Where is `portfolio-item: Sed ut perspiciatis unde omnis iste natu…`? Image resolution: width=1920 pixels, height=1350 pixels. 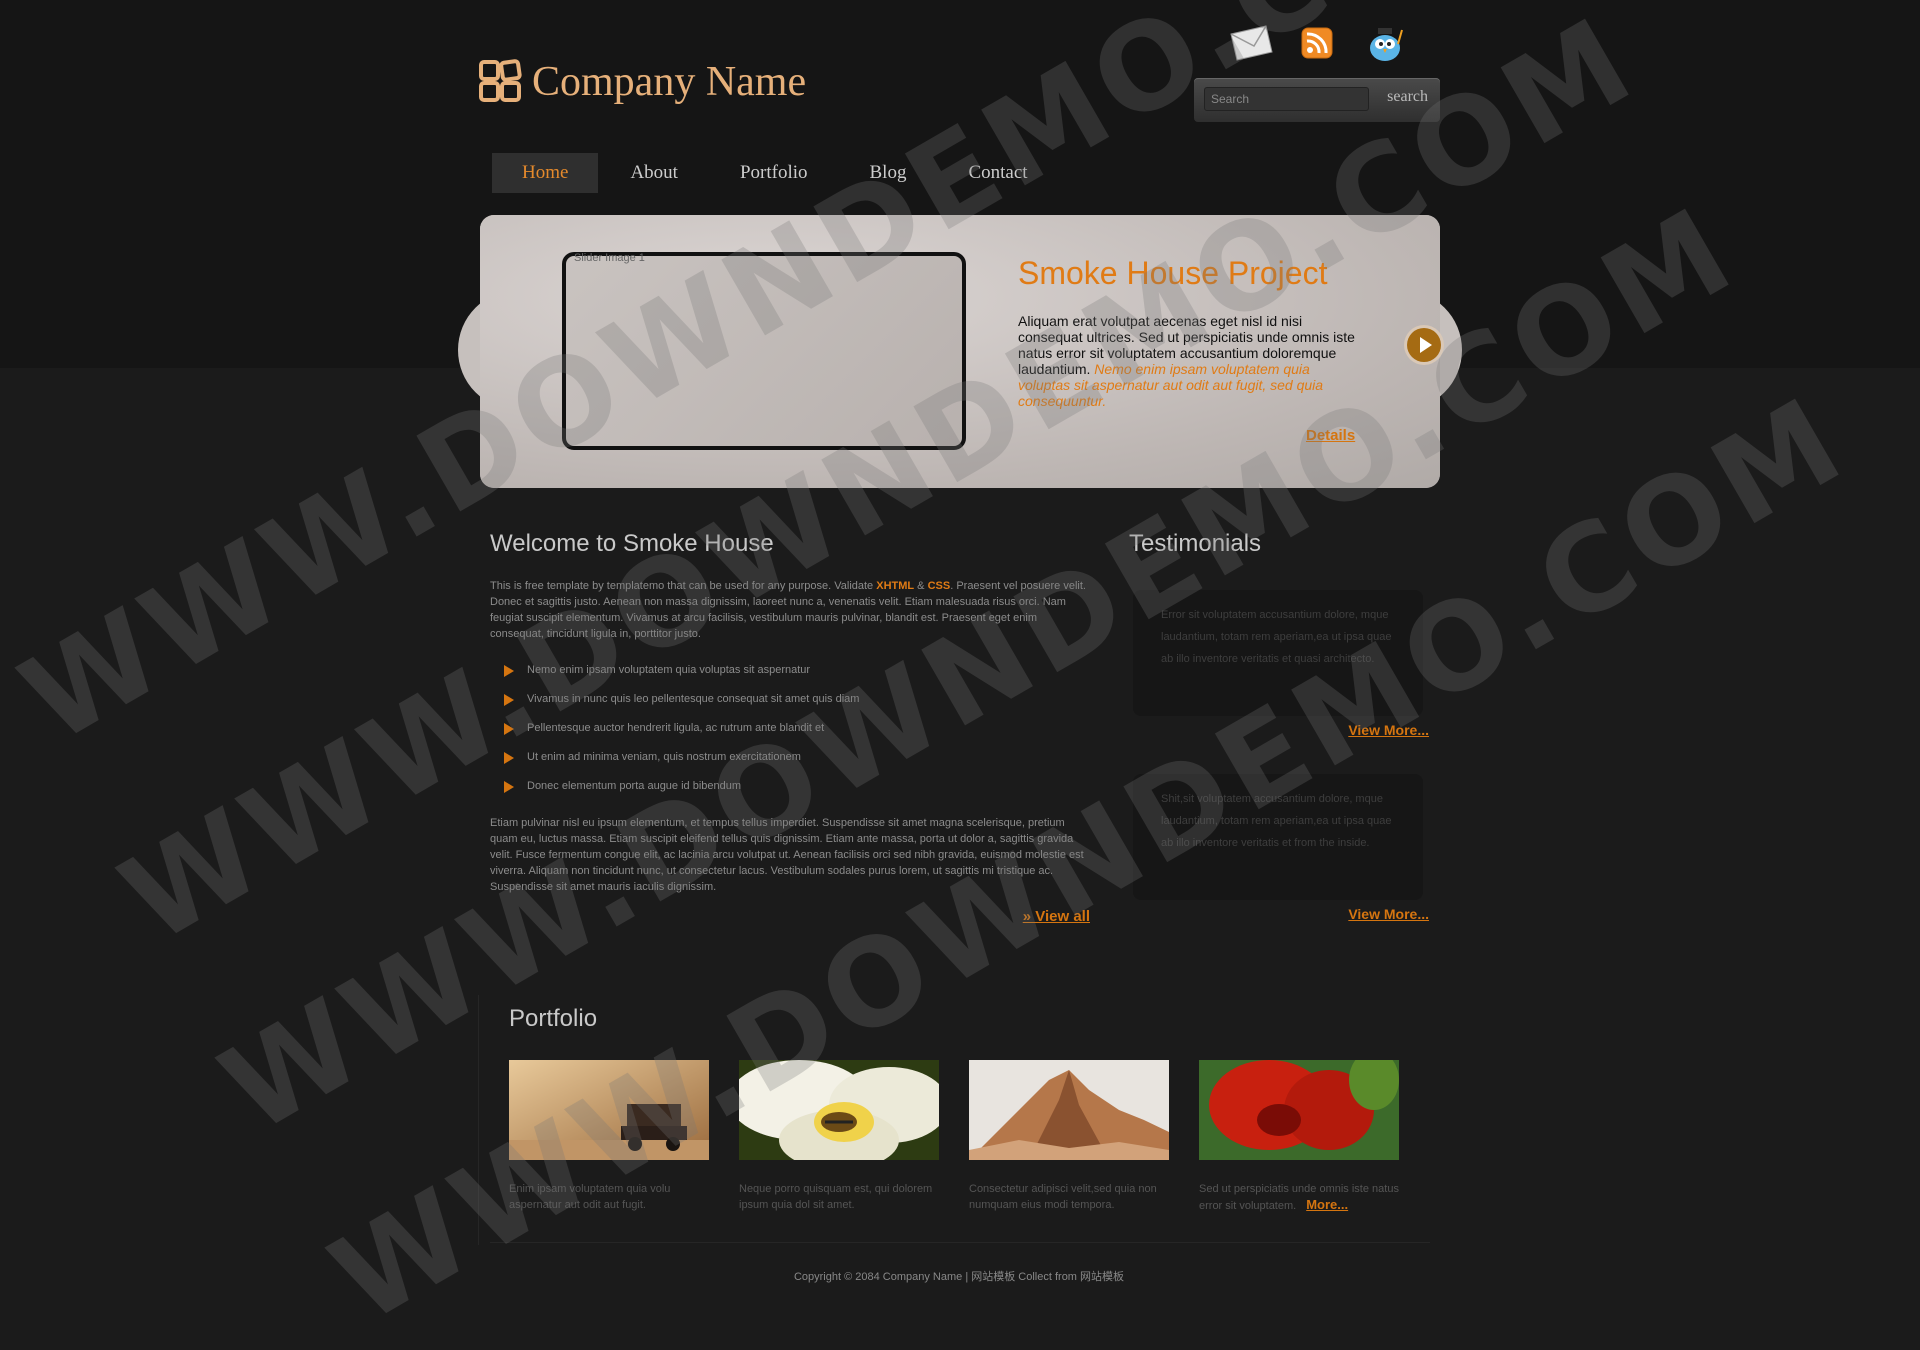 portfolio-item: Sed ut perspiciatis unde omnis iste natu… is located at coordinates (1299, 1137).